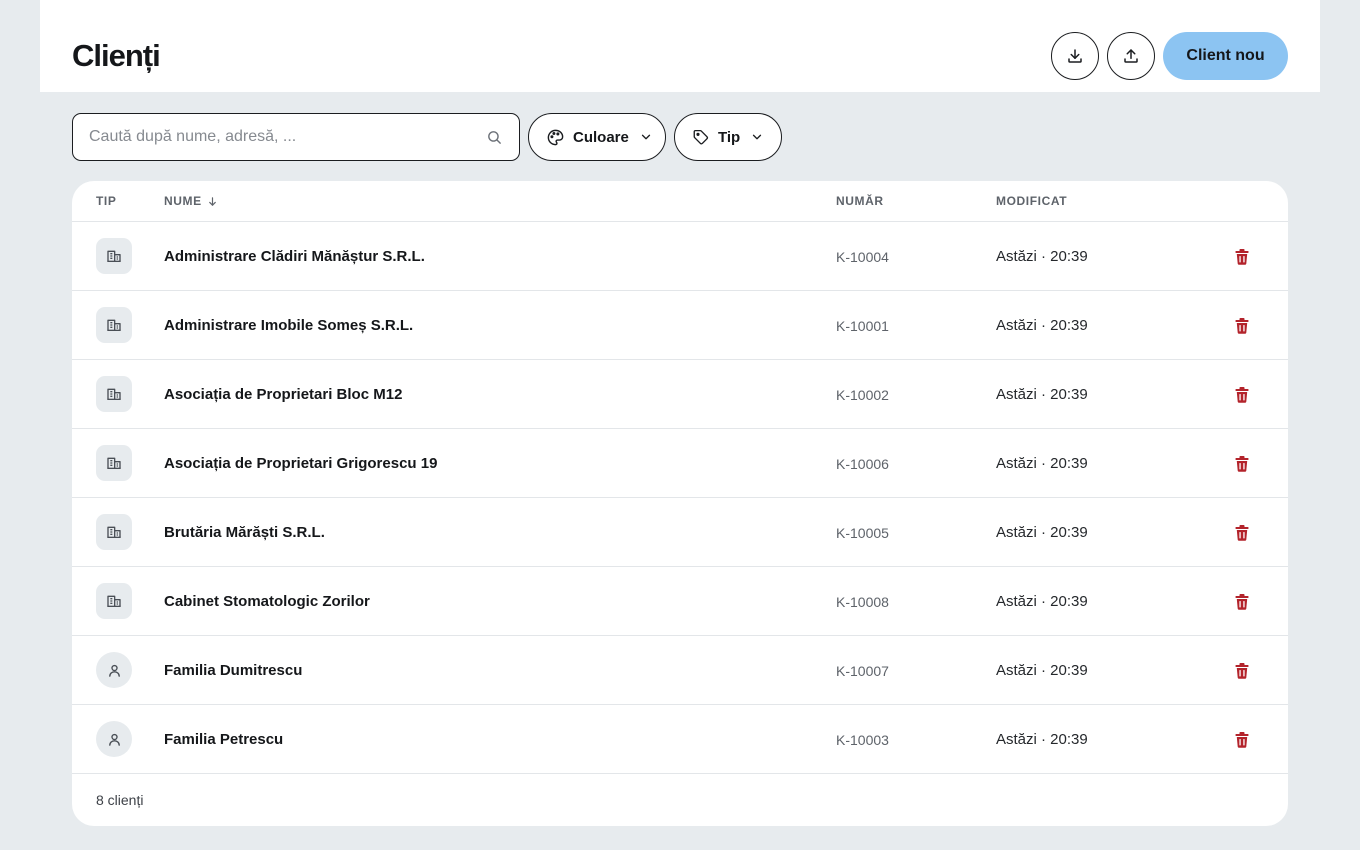  What do you see at coordinates (862, 326) in the screenshot?
I see `client-number: K-10001` at bounding box center [862, 326].